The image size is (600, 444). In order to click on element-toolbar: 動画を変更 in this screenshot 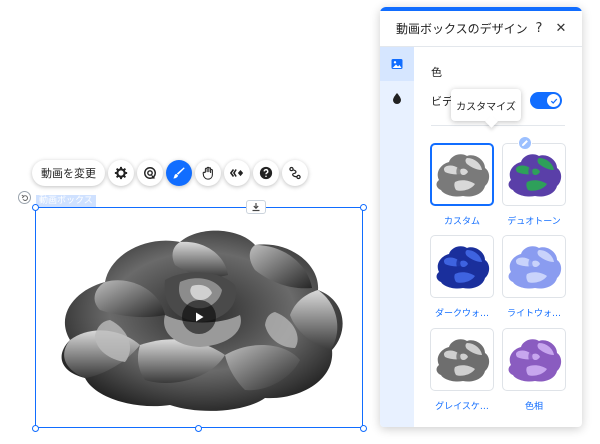, I will do `click(170, 173)`.